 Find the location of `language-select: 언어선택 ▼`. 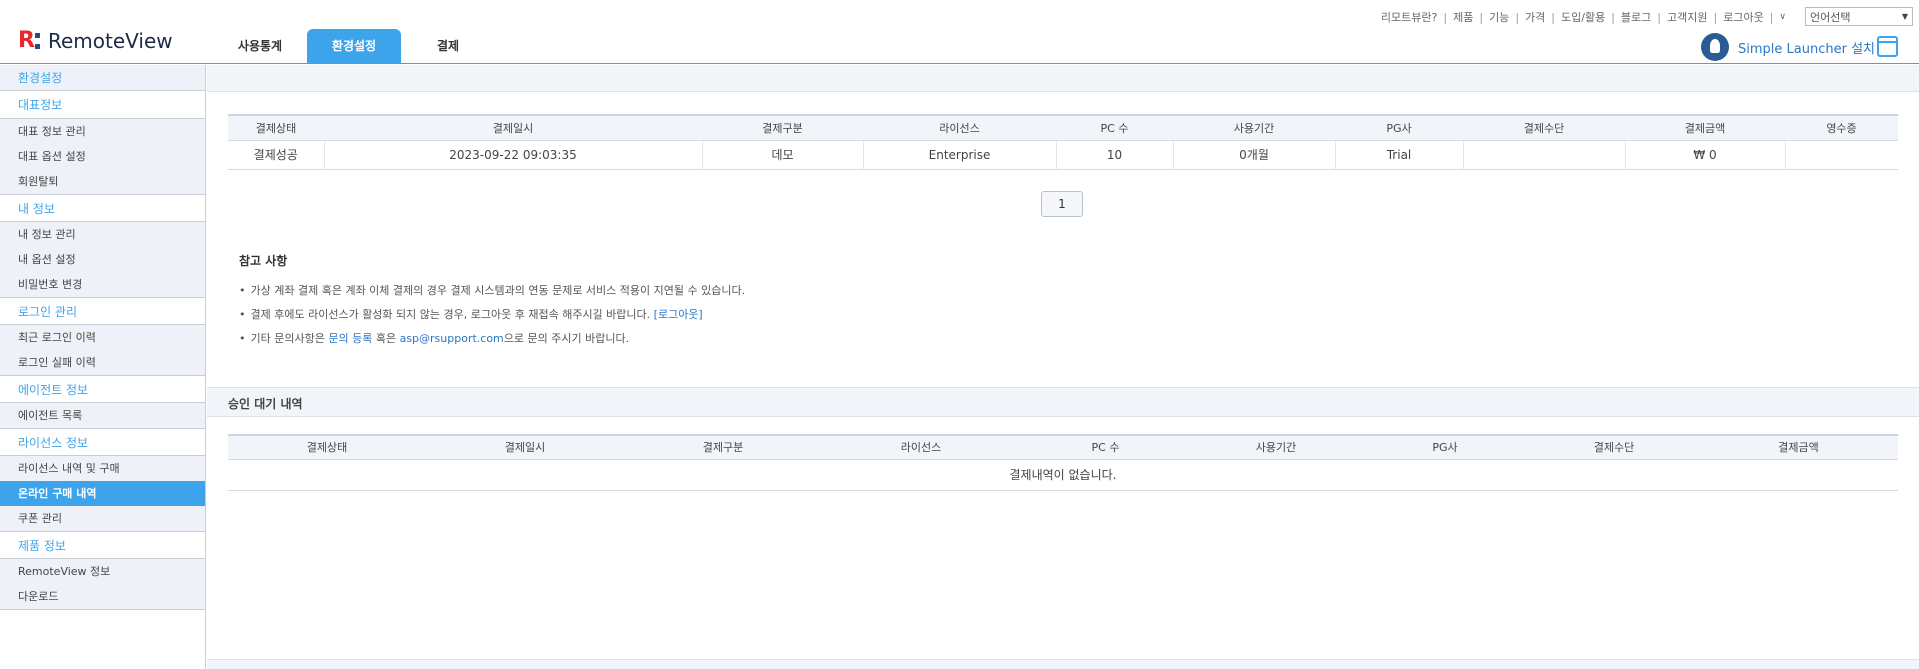

language-select: 언어선택 ▼ is located at coordinates (1859, 16).